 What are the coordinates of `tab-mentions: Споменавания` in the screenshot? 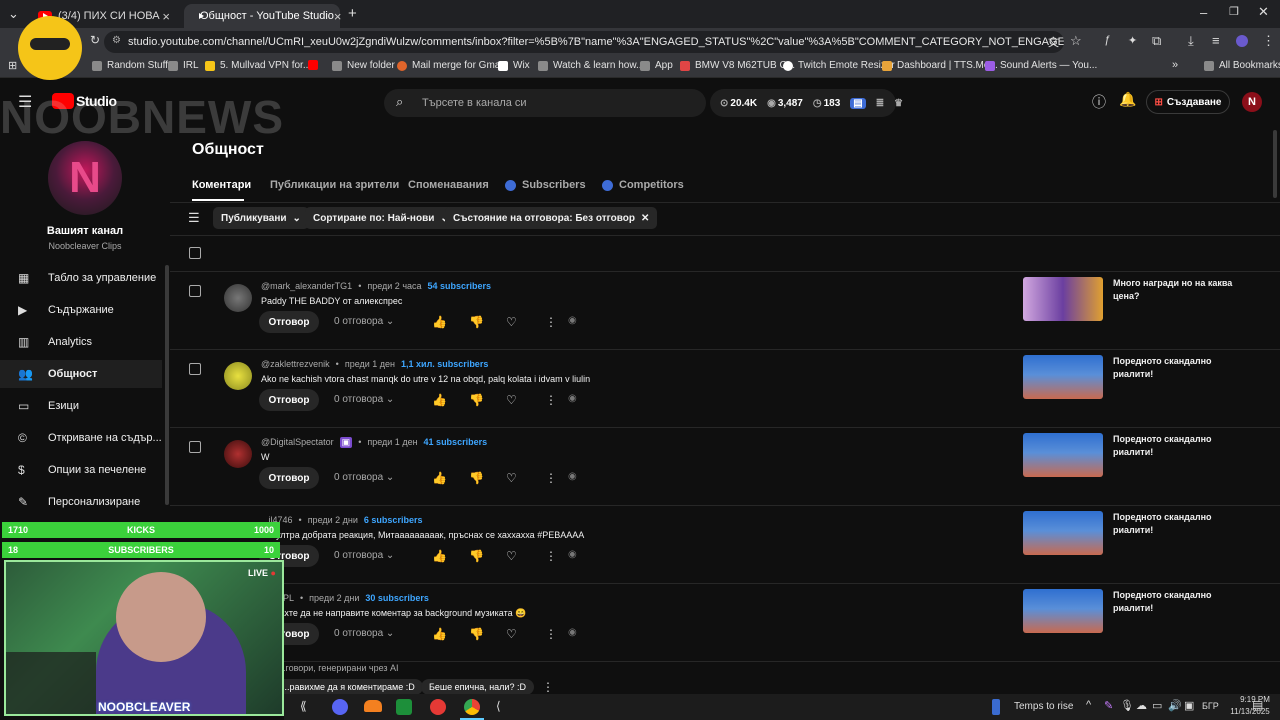 It's located at (448, 185).